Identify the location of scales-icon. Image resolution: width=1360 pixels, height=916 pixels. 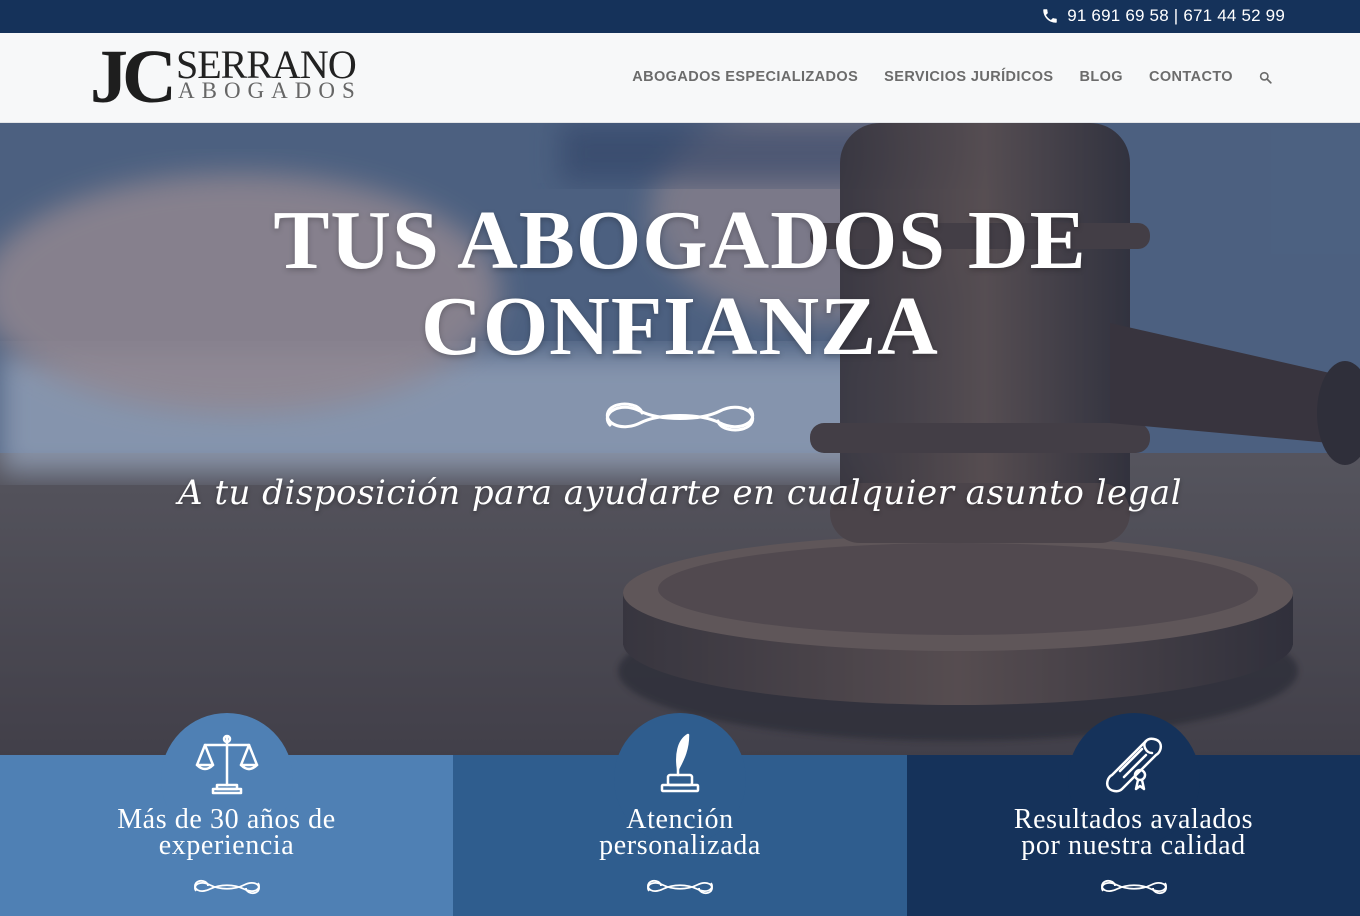
(227, 764).